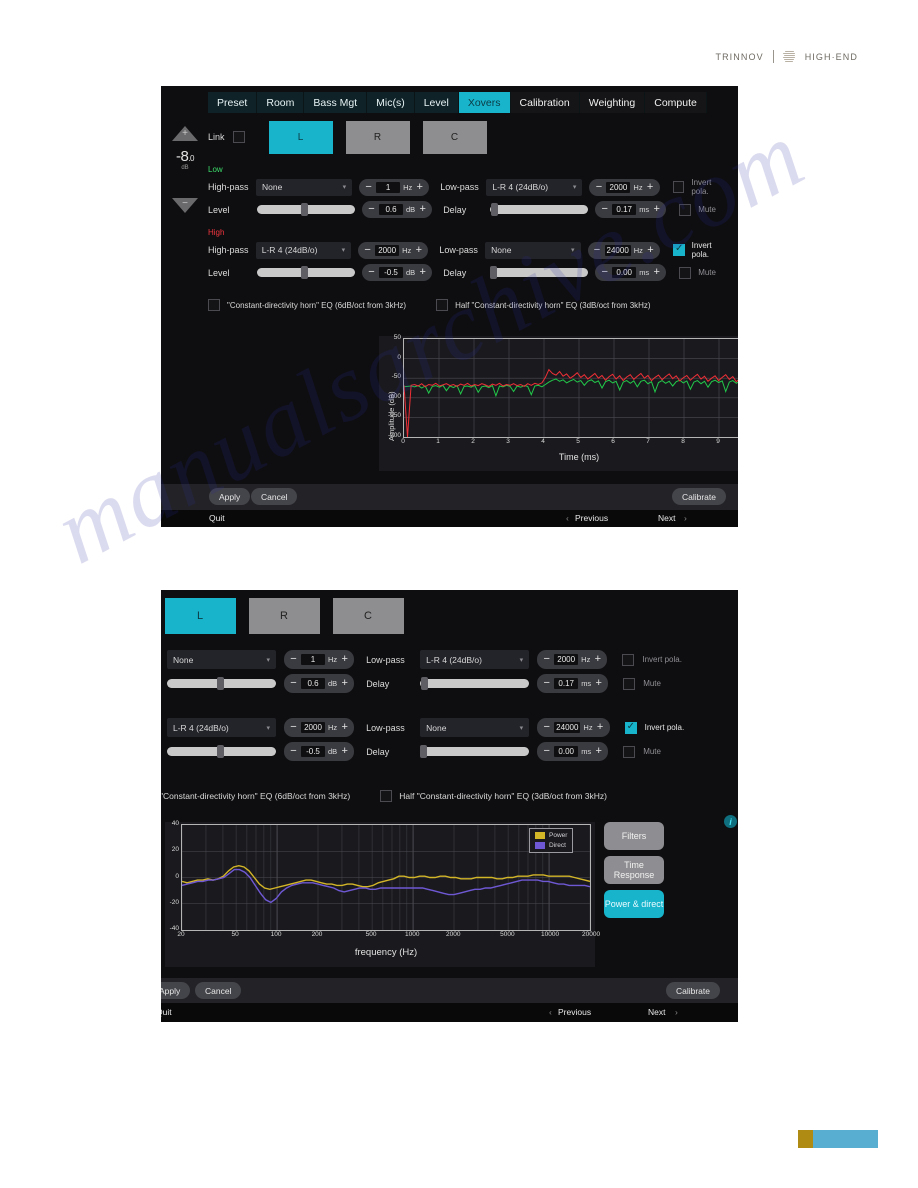  I want to click on apply-button-2: Apply, so click(176, 990).